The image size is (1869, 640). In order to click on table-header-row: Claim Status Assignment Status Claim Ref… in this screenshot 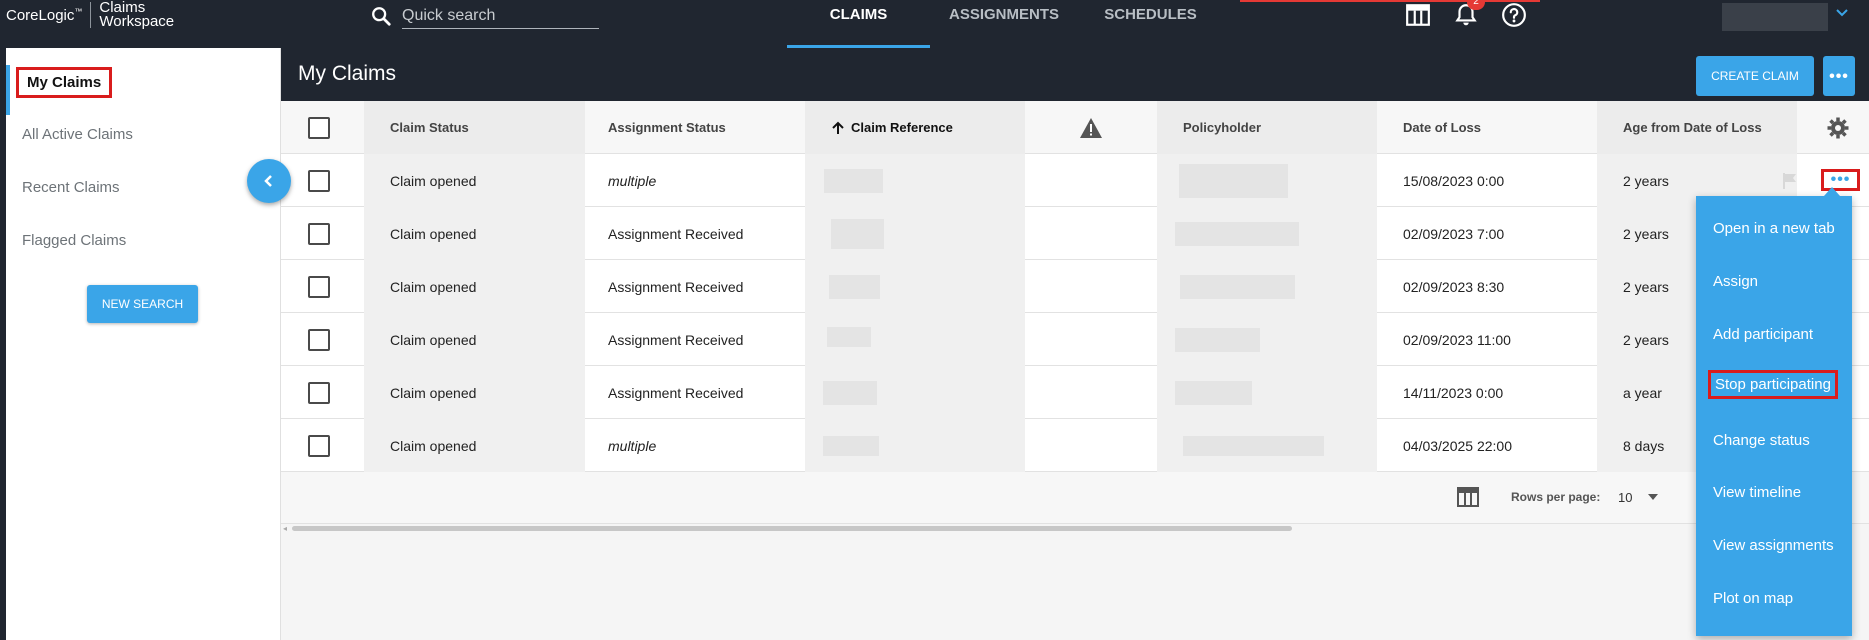, I will do `click(1075, 127)`.